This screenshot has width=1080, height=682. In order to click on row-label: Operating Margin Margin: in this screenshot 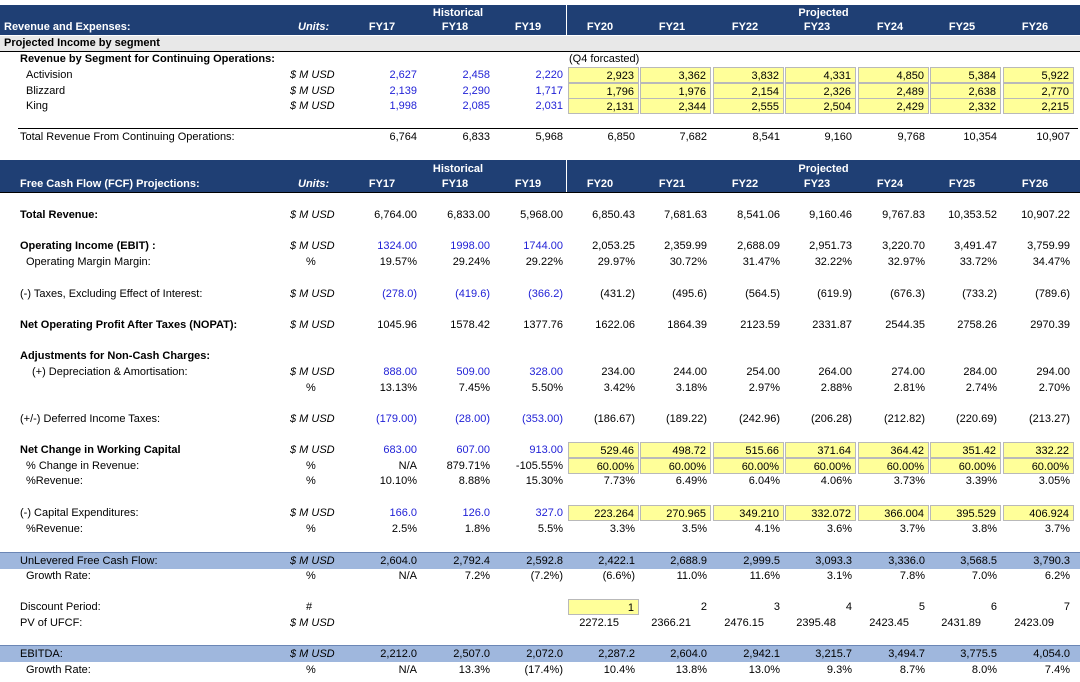, I will do `click(88, 262)`.